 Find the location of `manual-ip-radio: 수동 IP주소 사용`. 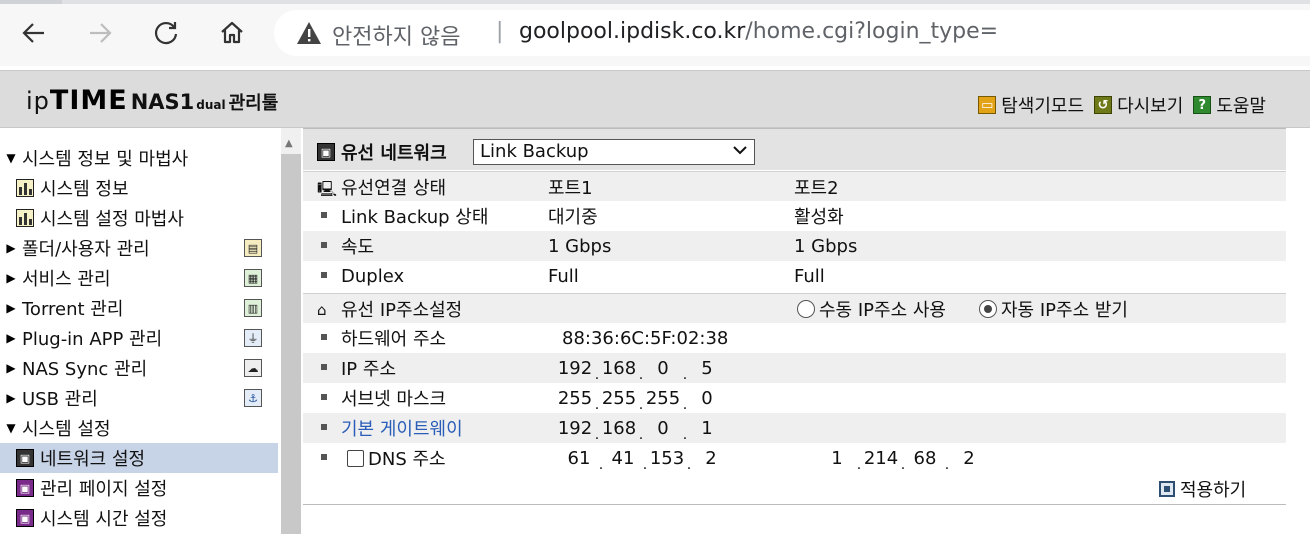

manual-ip-radio: 수동 IP주소 사용 is located at coordinates (871, 309).